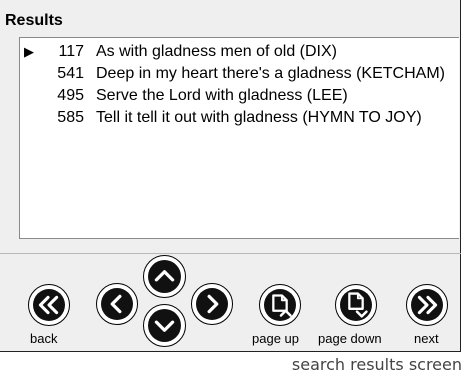  I want to click on chevron-up-icon, so click(164, 276).